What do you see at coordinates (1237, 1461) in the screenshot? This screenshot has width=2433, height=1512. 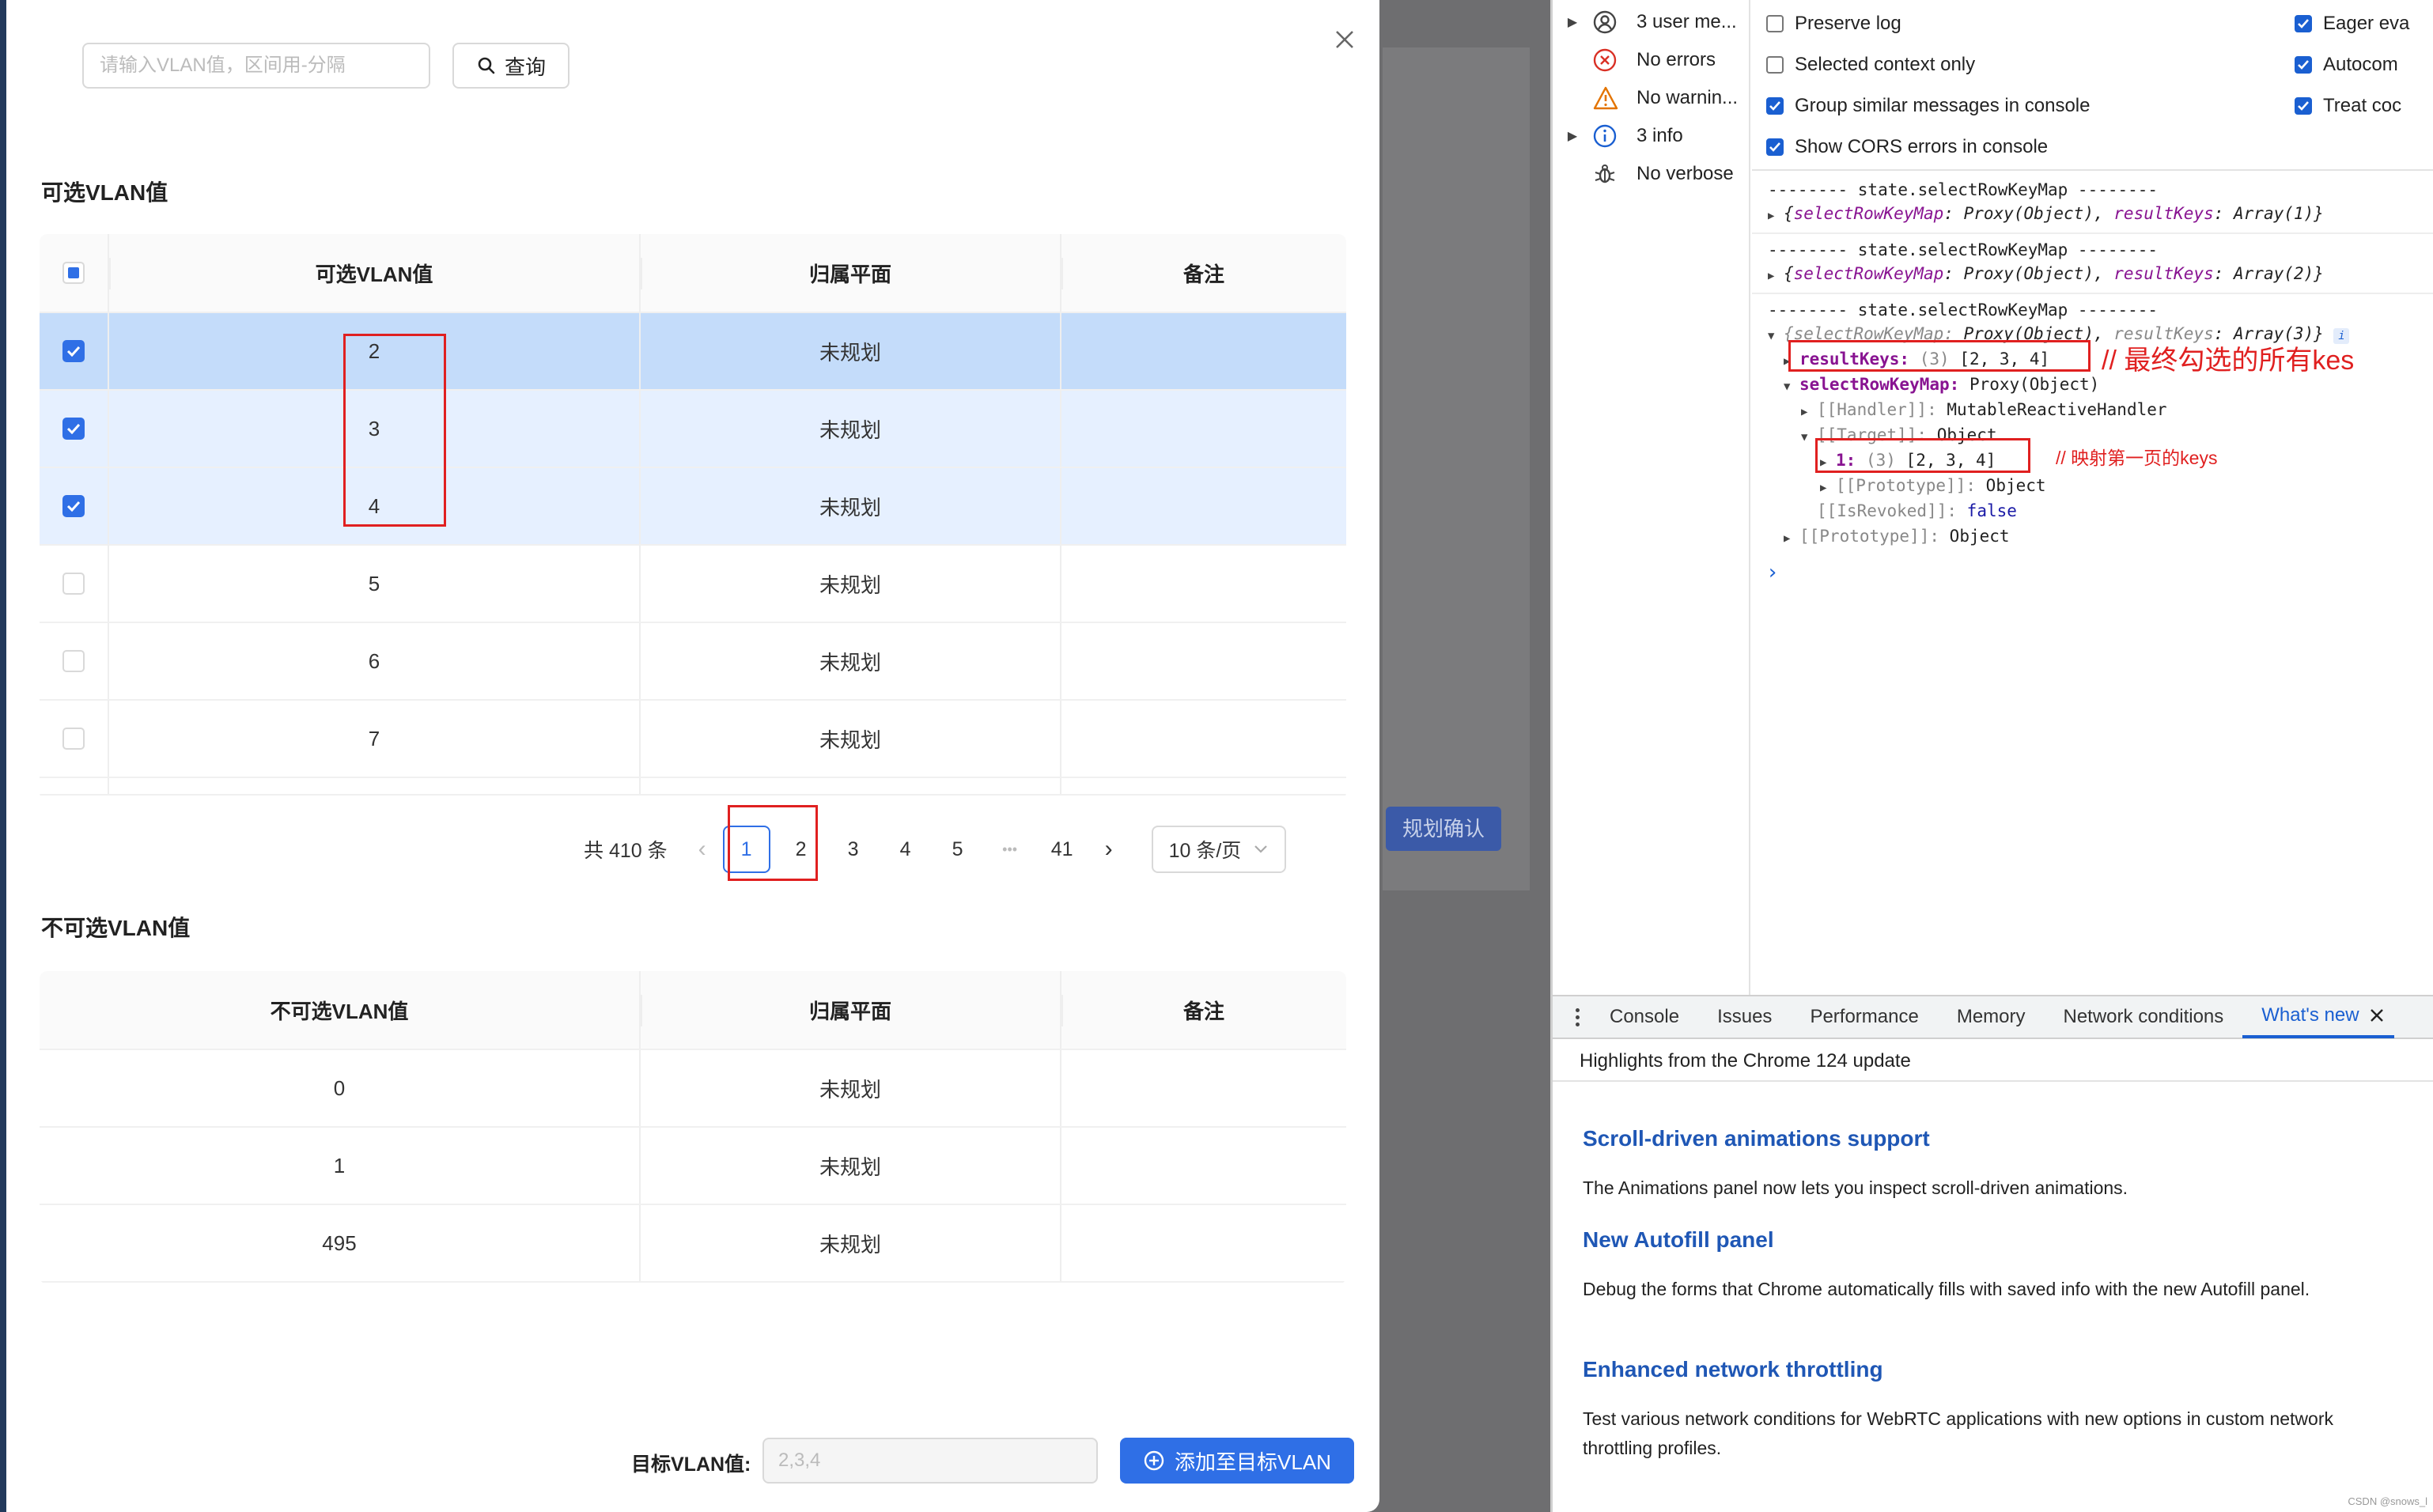 I see `add-to-target-button: 添加至目标VLAN` at bounding box center [1237, 1461].